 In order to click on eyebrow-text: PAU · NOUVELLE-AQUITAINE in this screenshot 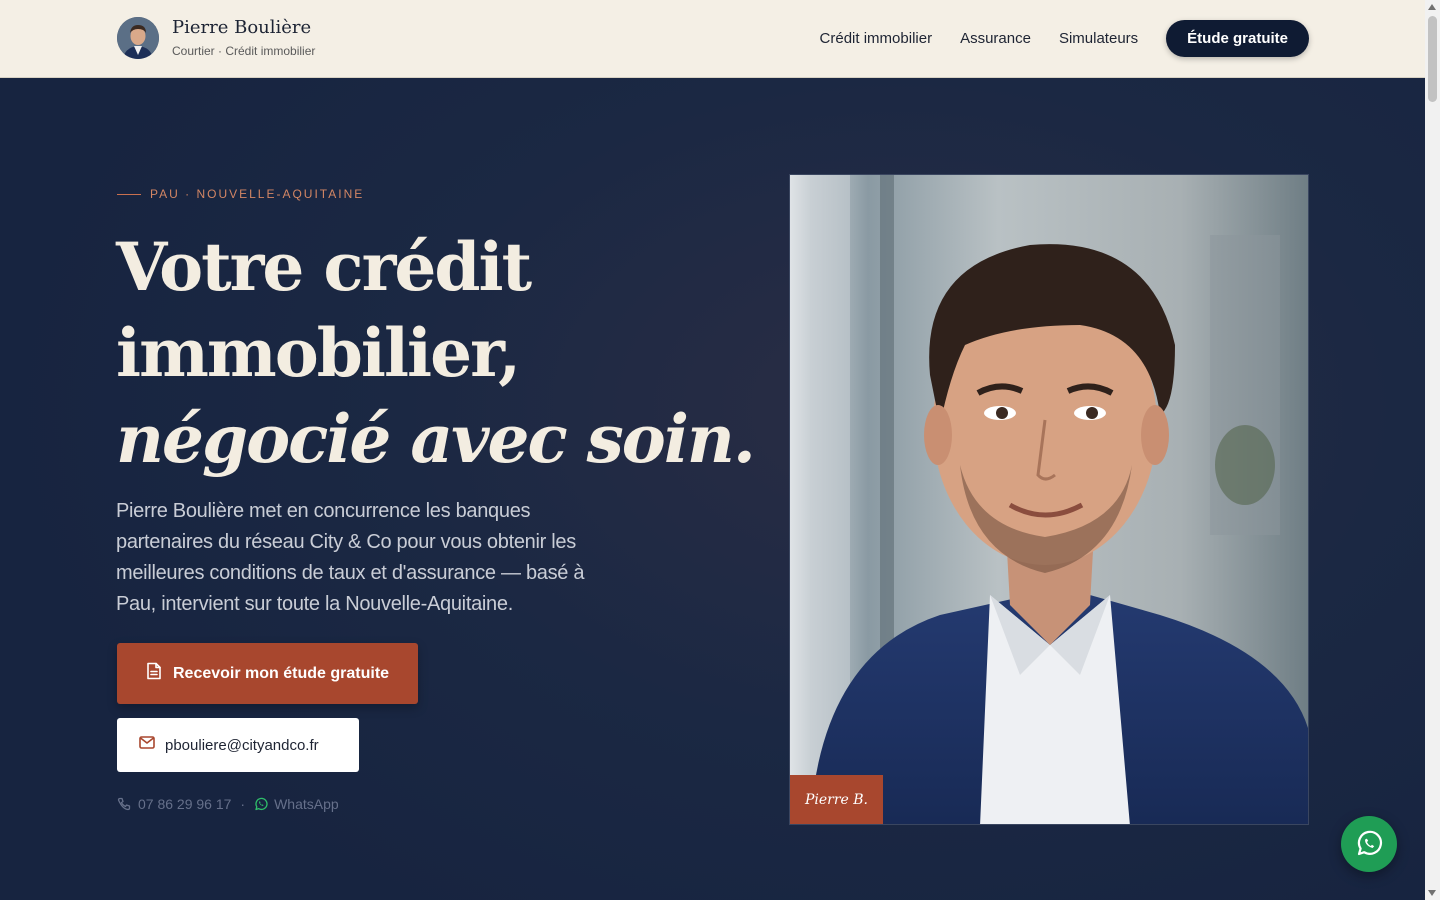, I will do `click(257, 194)`.